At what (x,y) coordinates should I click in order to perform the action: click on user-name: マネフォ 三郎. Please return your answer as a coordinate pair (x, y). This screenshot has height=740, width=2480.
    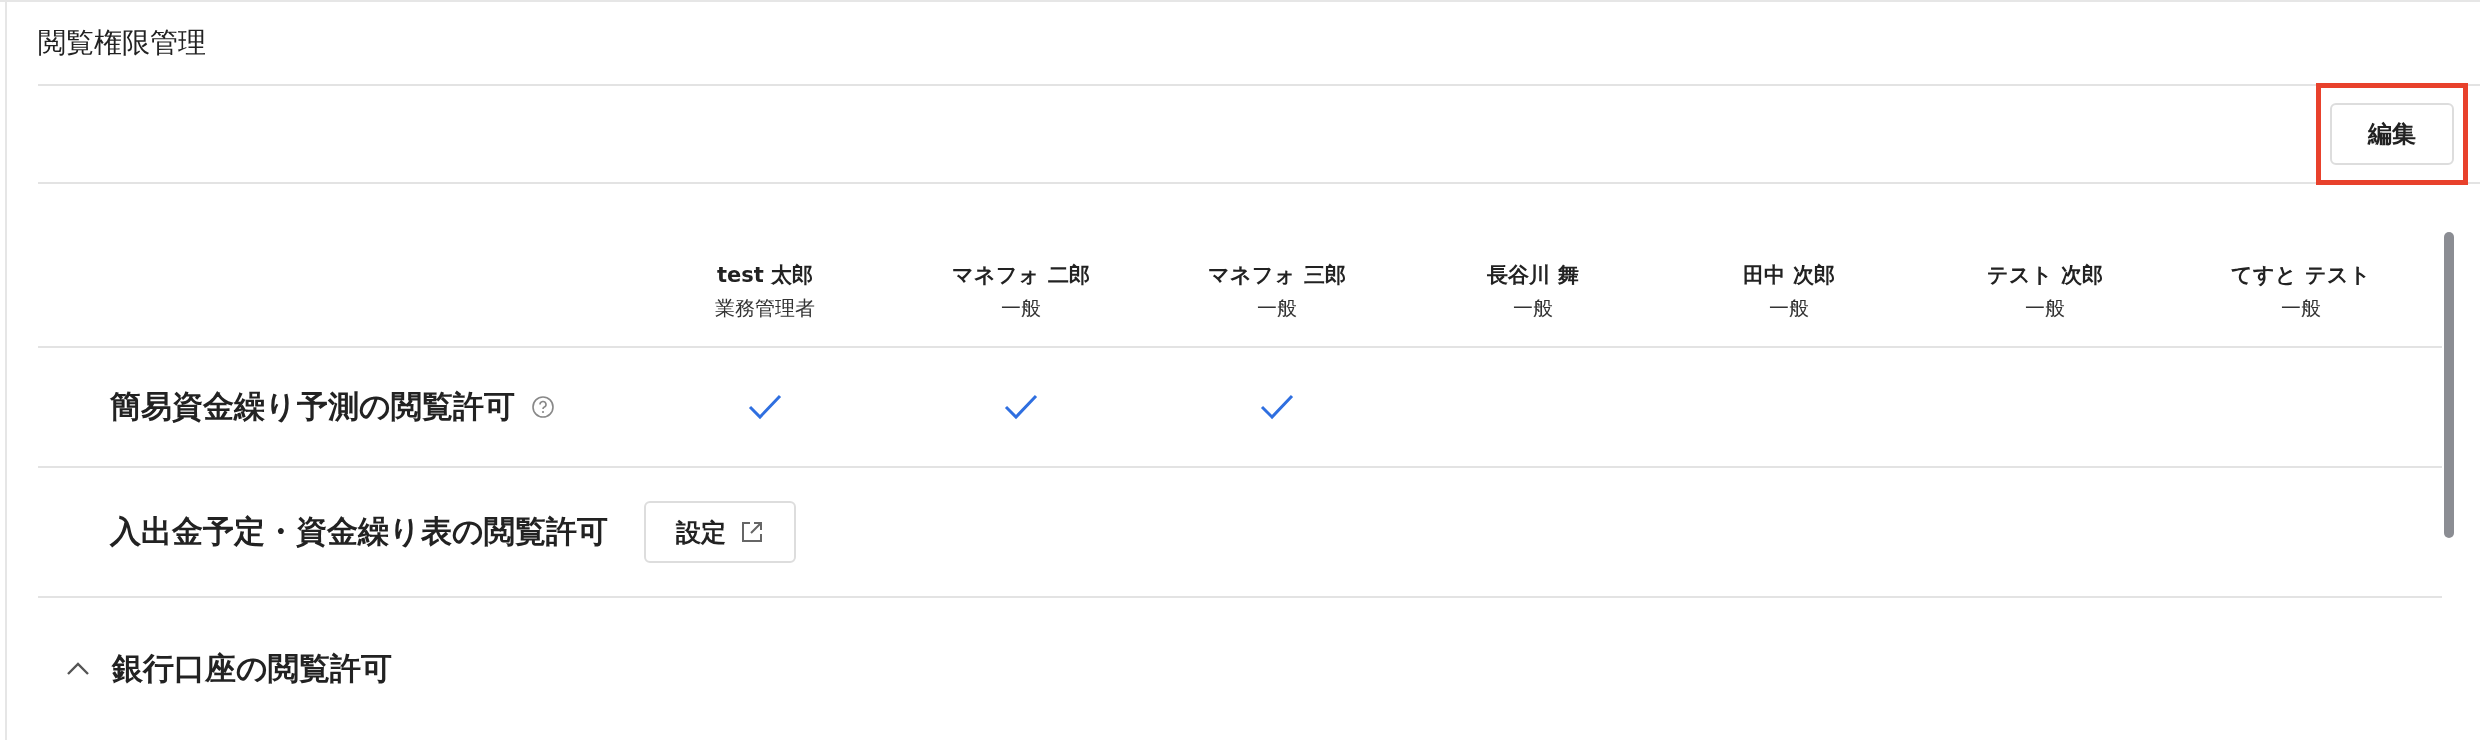
    Looking at the image, I should click on (1277, 275).